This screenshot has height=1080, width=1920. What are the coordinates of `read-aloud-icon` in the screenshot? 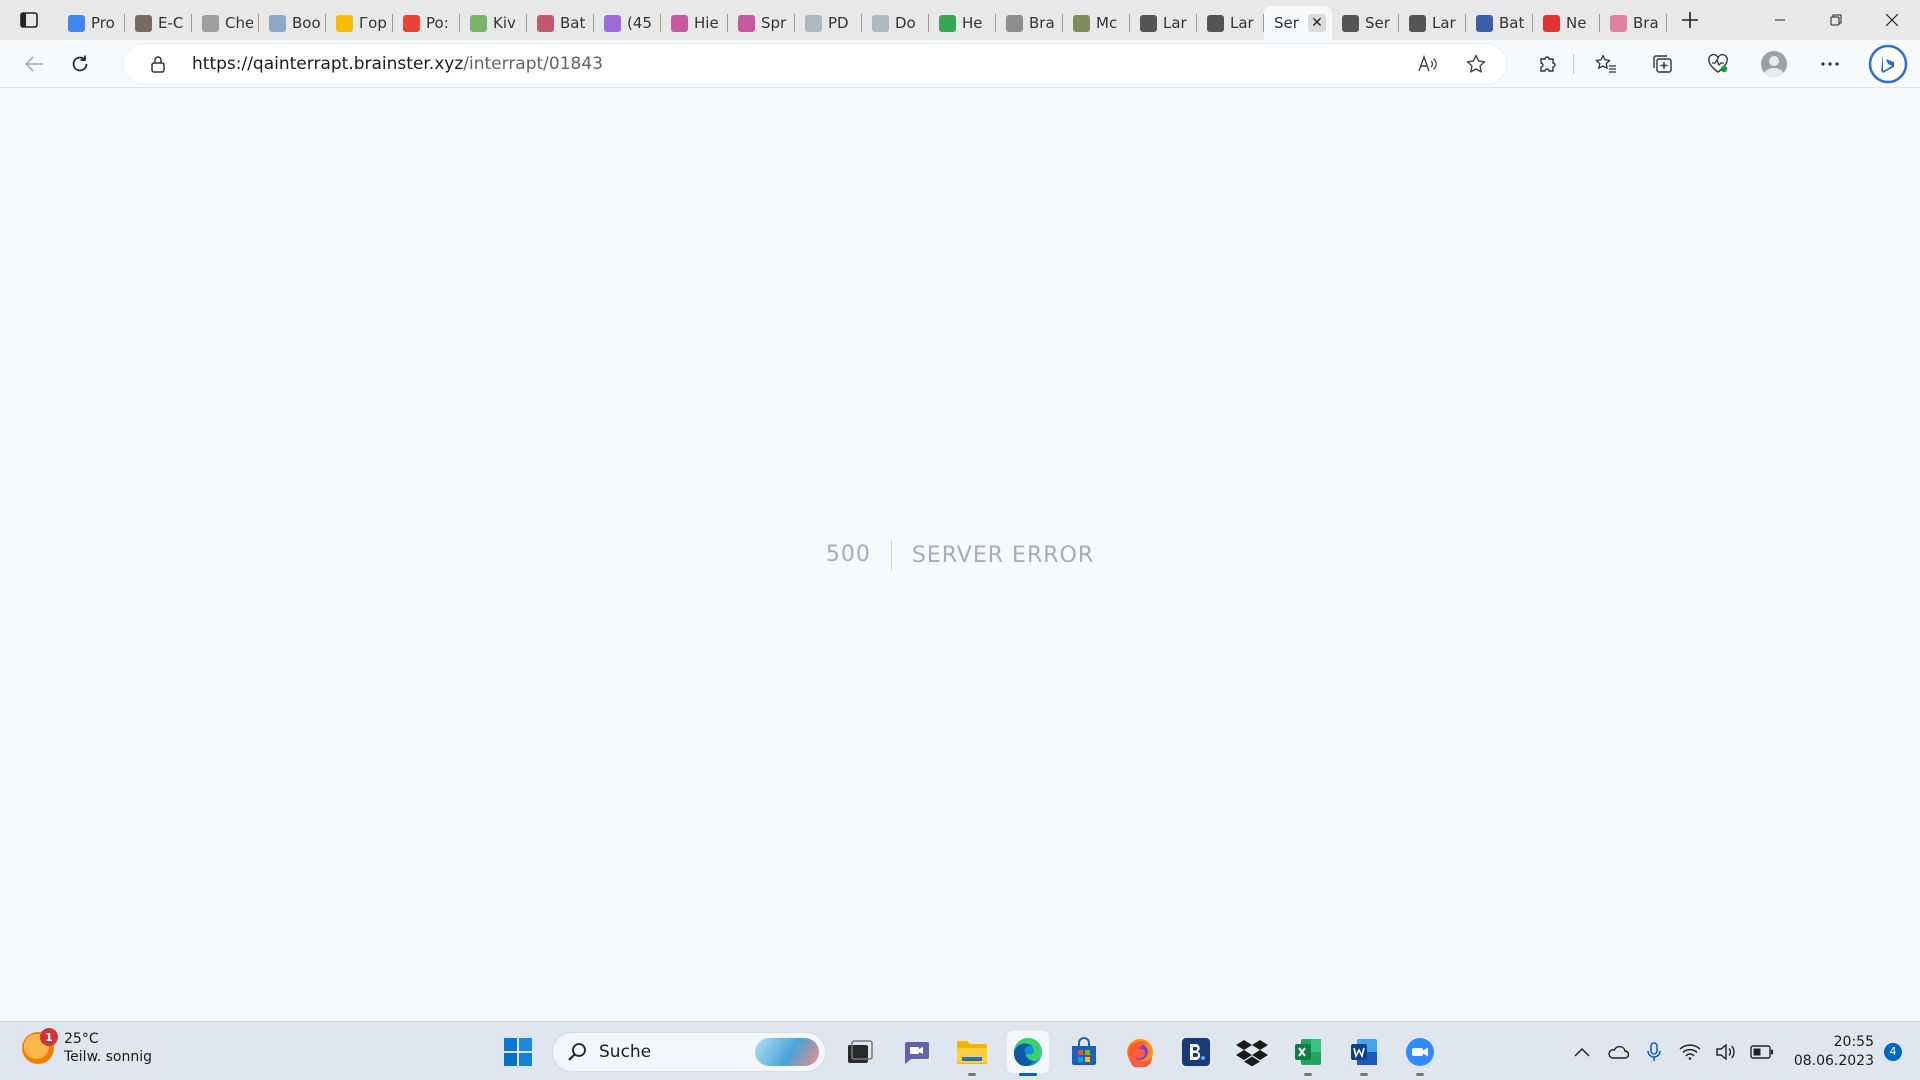 It's located at (1427, 63).